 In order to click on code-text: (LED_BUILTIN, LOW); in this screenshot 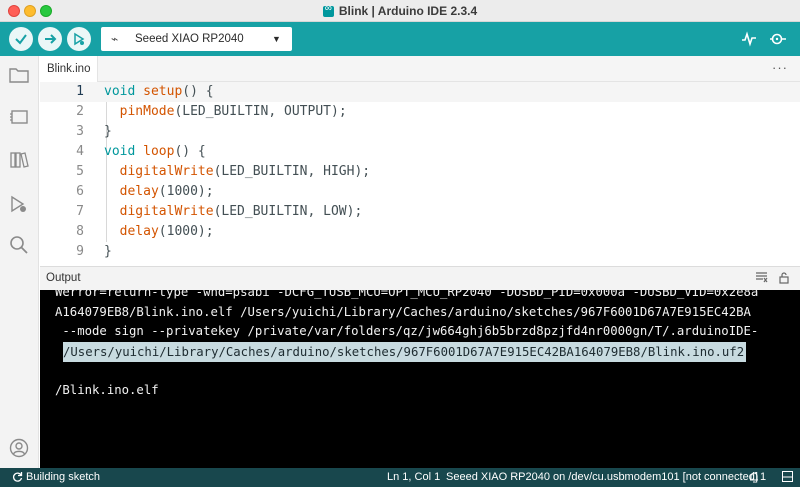, I will do `click(288, 211)`.